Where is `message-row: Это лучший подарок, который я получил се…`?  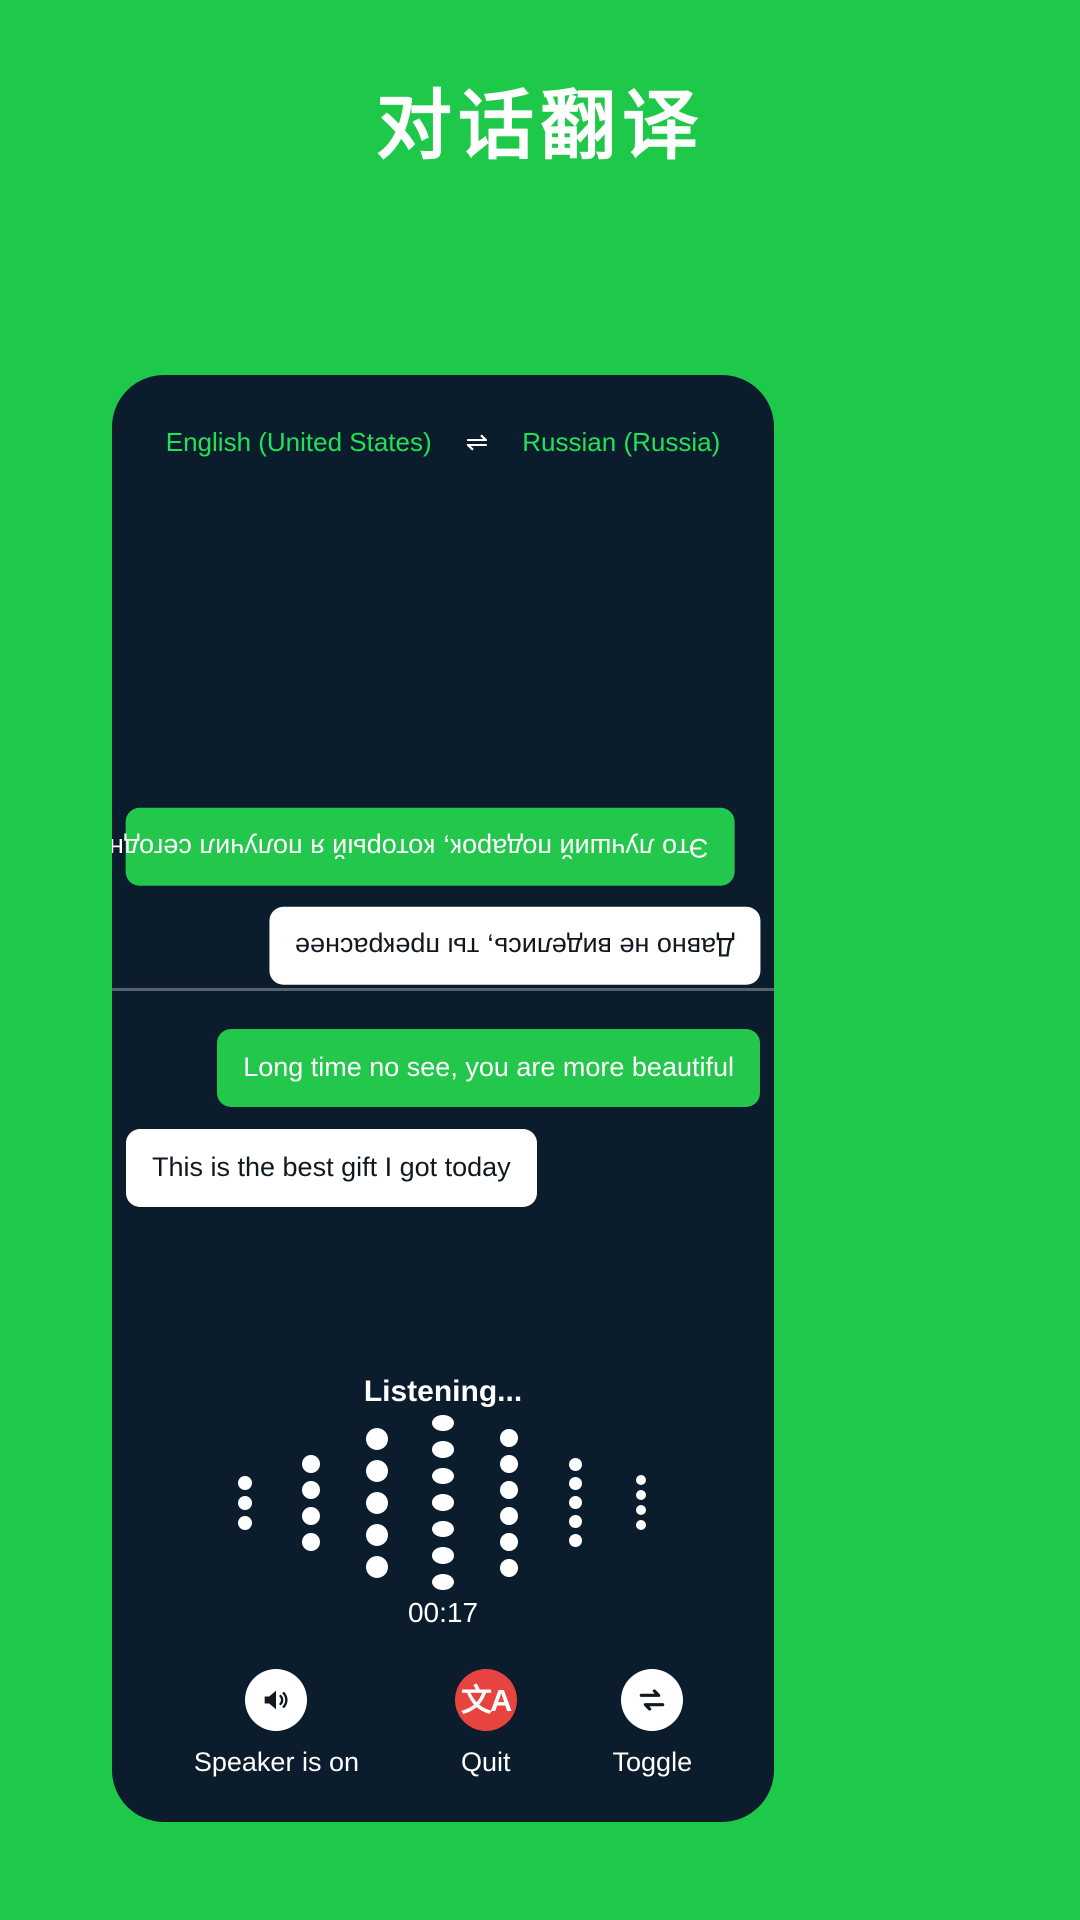
message-row: Это лучший подарок, который я получил се… is located at coordinates (436, 846).